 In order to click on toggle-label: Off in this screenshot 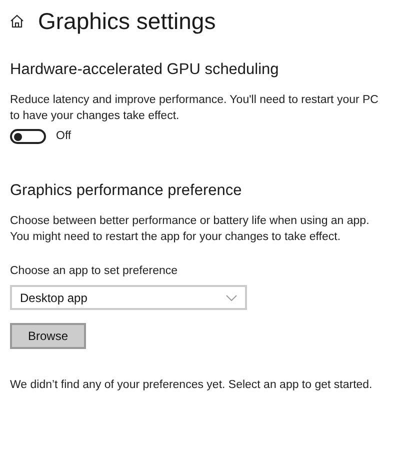, I will do `click(64, 136)`.